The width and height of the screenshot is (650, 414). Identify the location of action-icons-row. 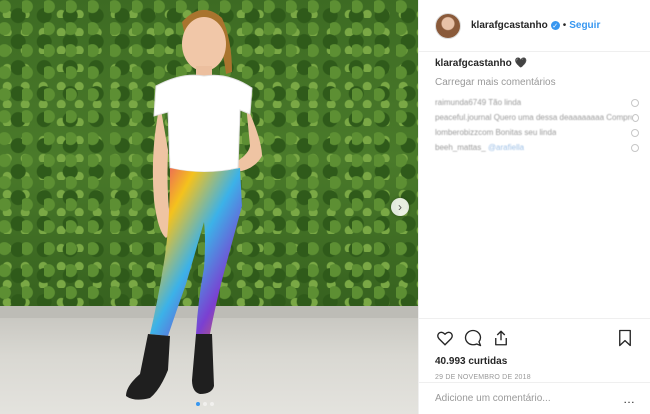
(535, 338).